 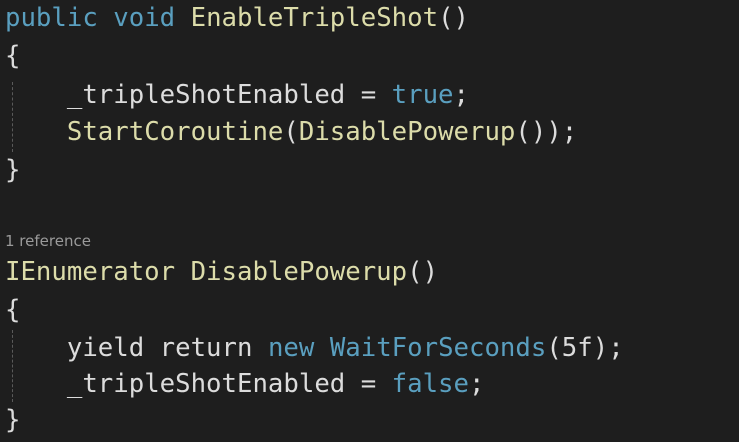 I want to click on type-name: IEnumerator, so click(x=90, y=272).